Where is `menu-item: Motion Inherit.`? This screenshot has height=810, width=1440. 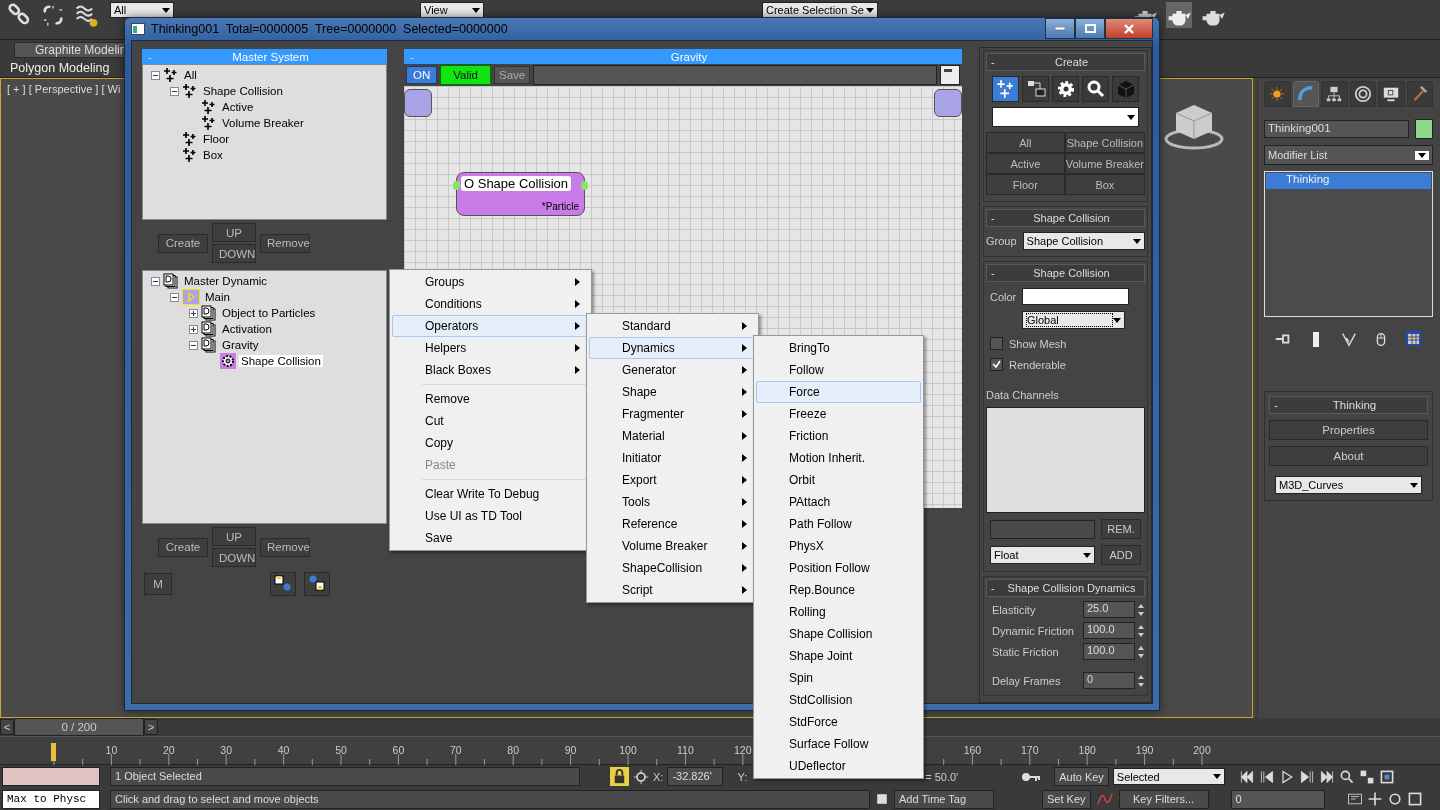 menu-item: Motion Inherit. is located at coordinates (838, 458).